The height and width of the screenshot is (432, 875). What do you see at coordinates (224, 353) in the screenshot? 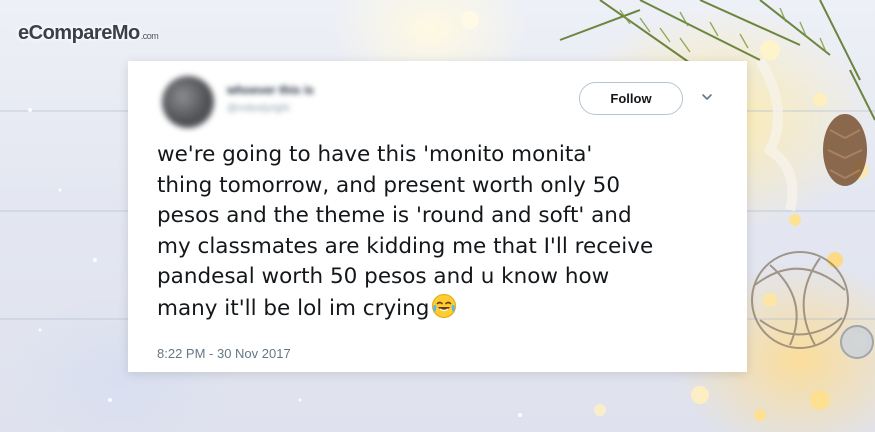
I see `tweet-timestamp: 8:22 PM - 30 Nov 2017` at bounding box center [224, 353].